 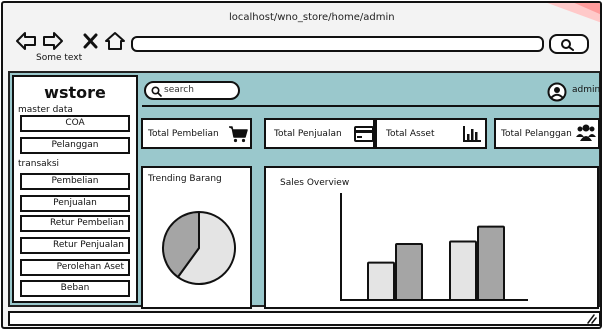 I want to click on card-total-pelanggan: Total Pelanggan, so click(x=547, y=133).